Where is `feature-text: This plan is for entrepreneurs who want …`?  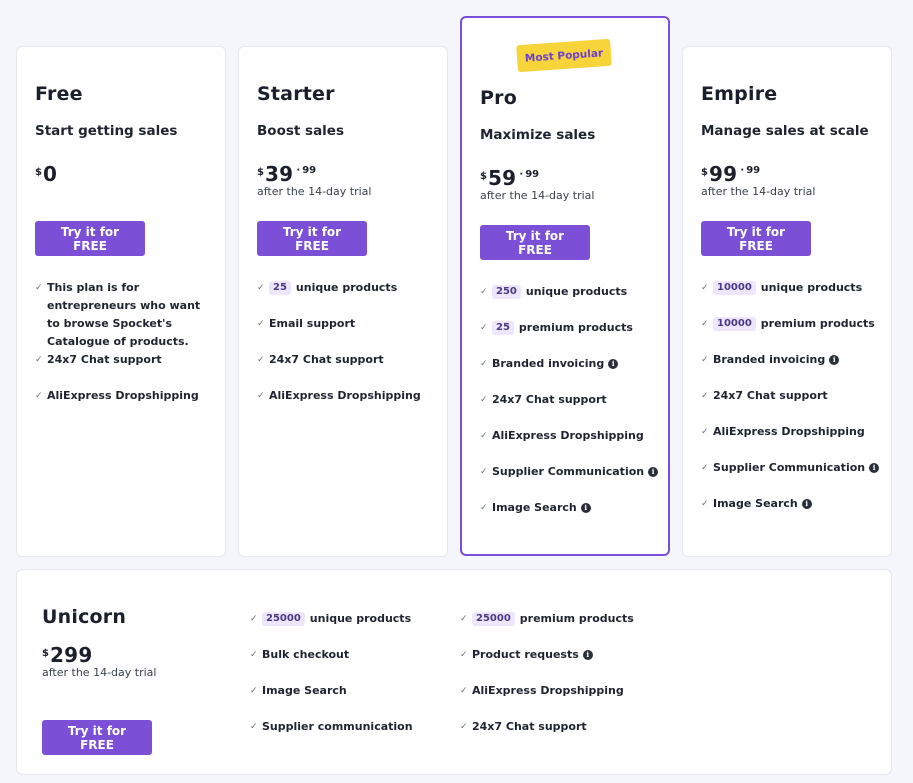
feature-text: This plan is for entrepreneurs who want … is located at coordinates (124, 314).